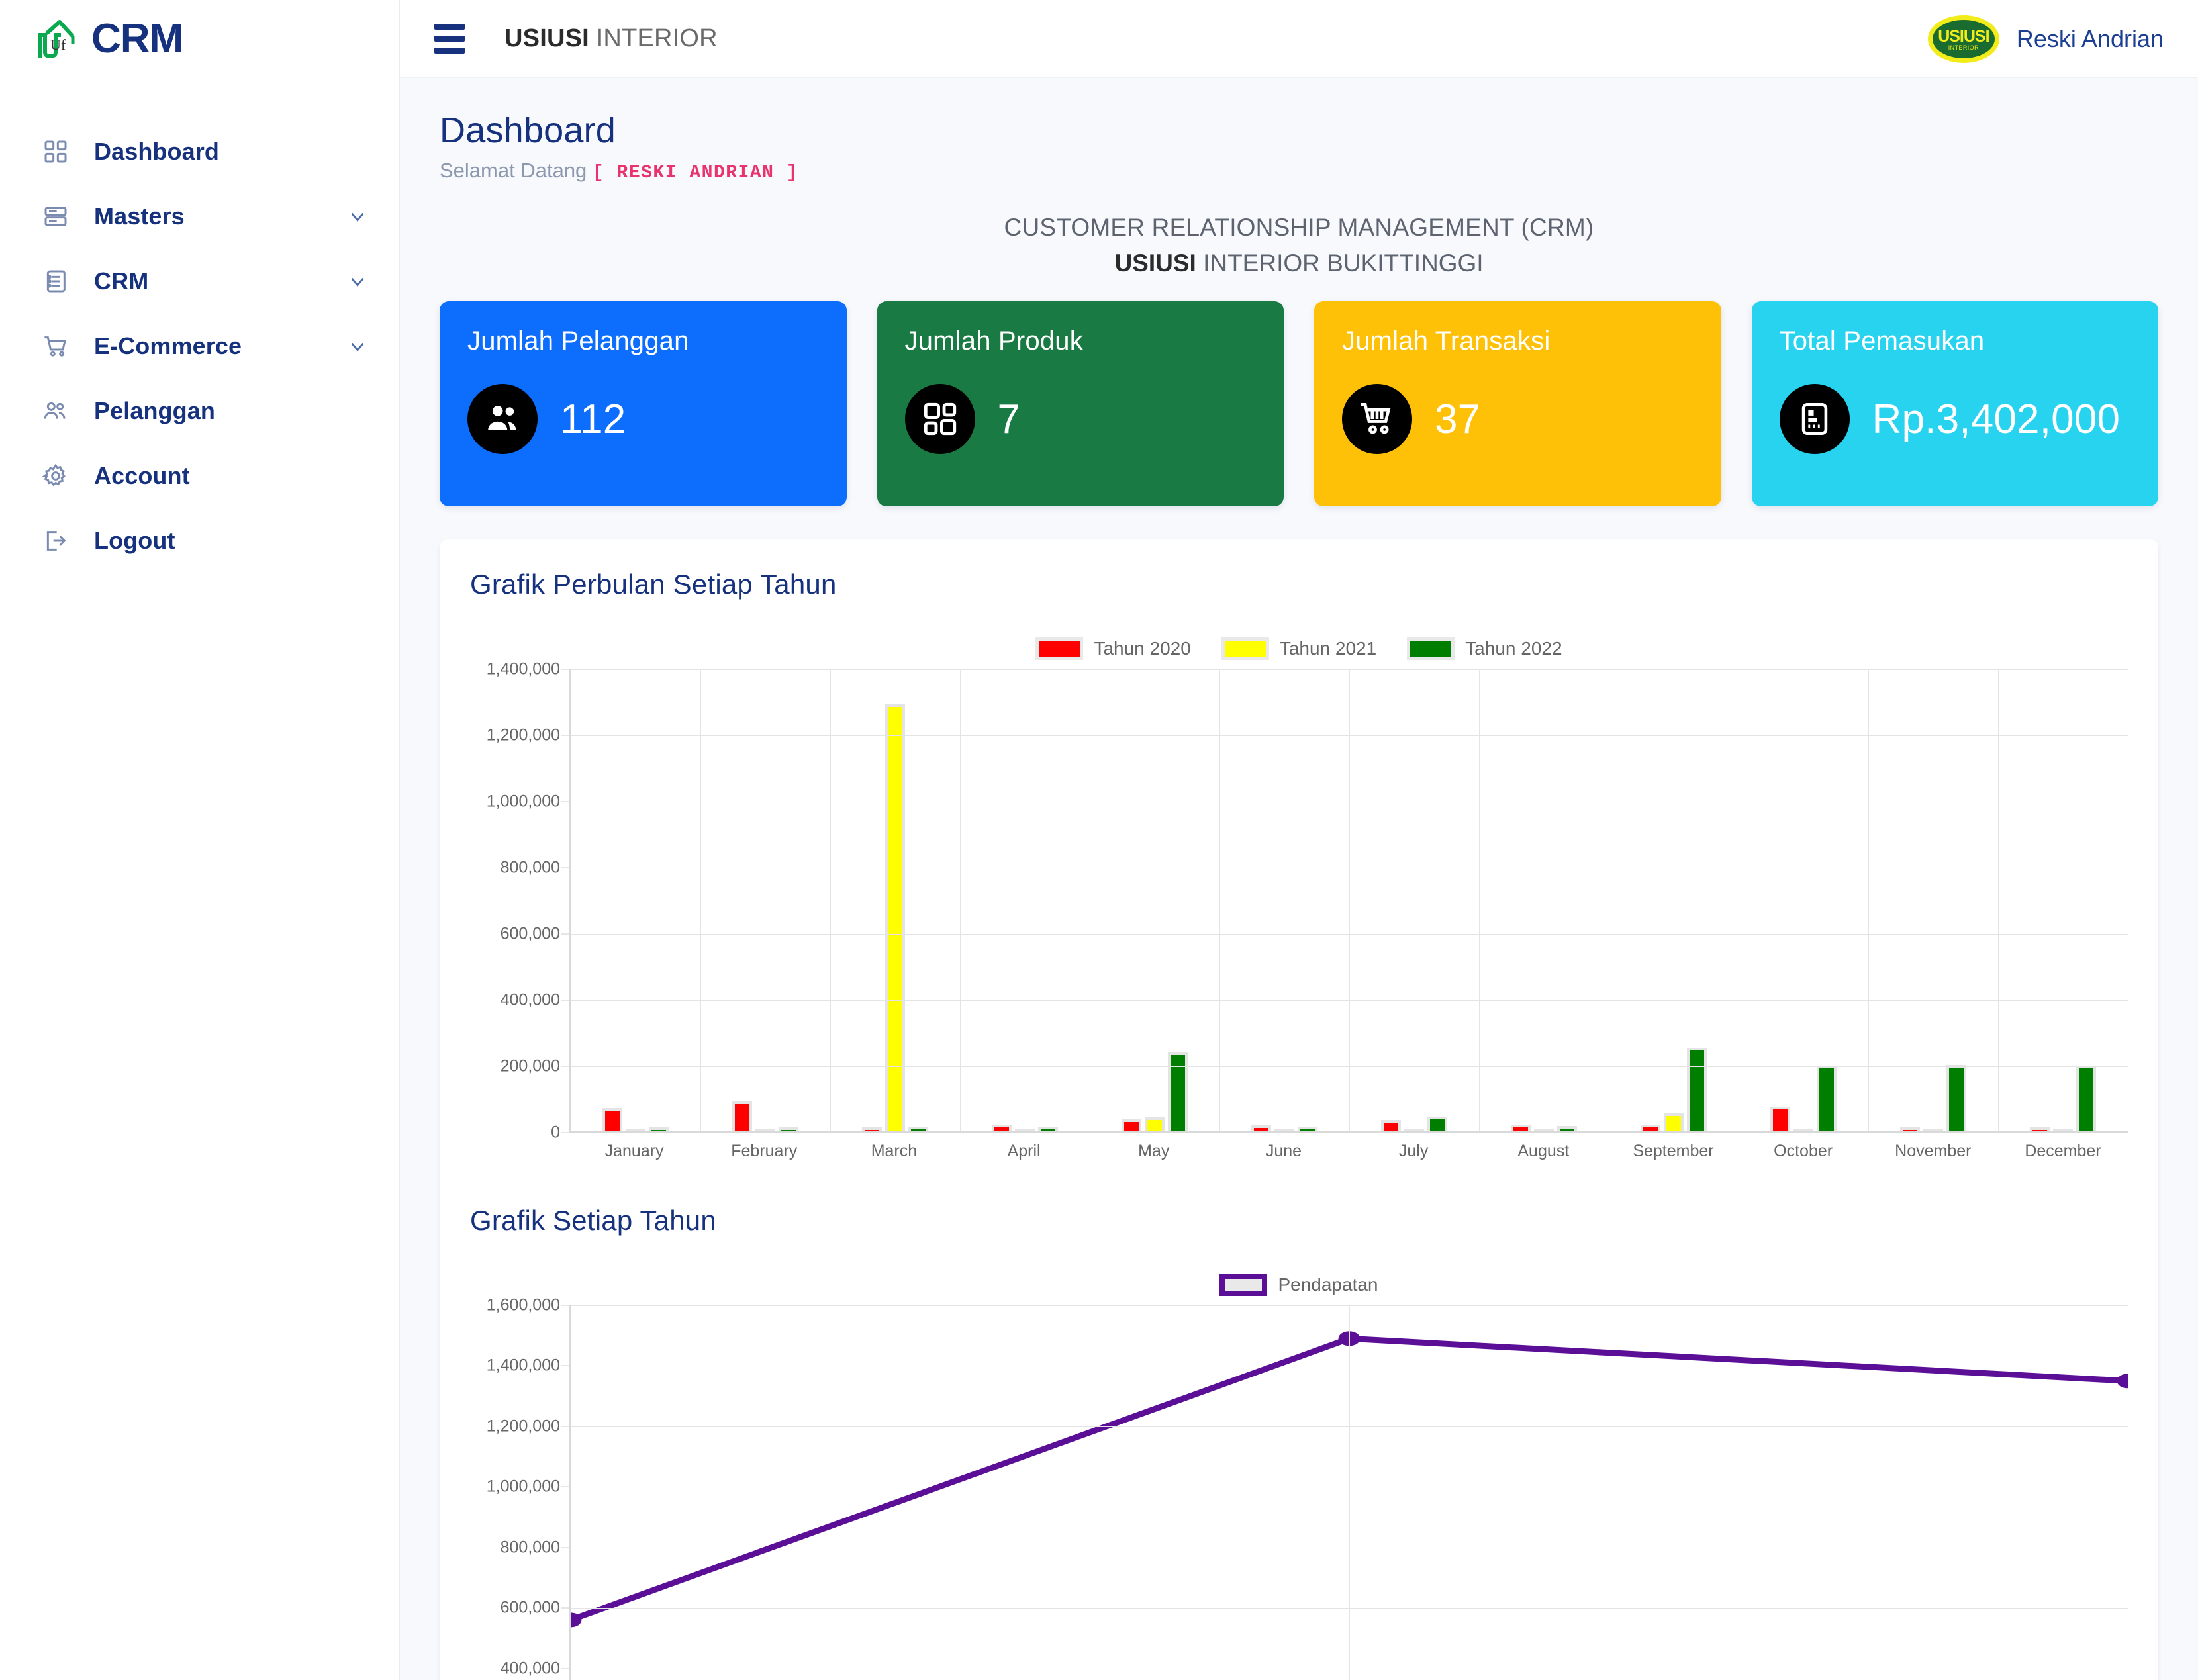 Image resolution: width=2198 pixels, height=1680 pixels. I want to click on sidebar-item-account: Account, so click(199, 475).